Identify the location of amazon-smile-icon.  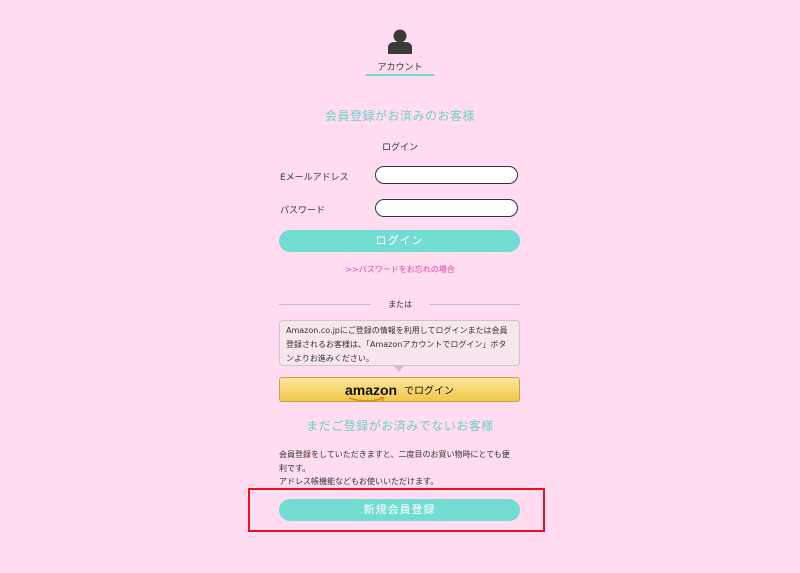
(366, 399).